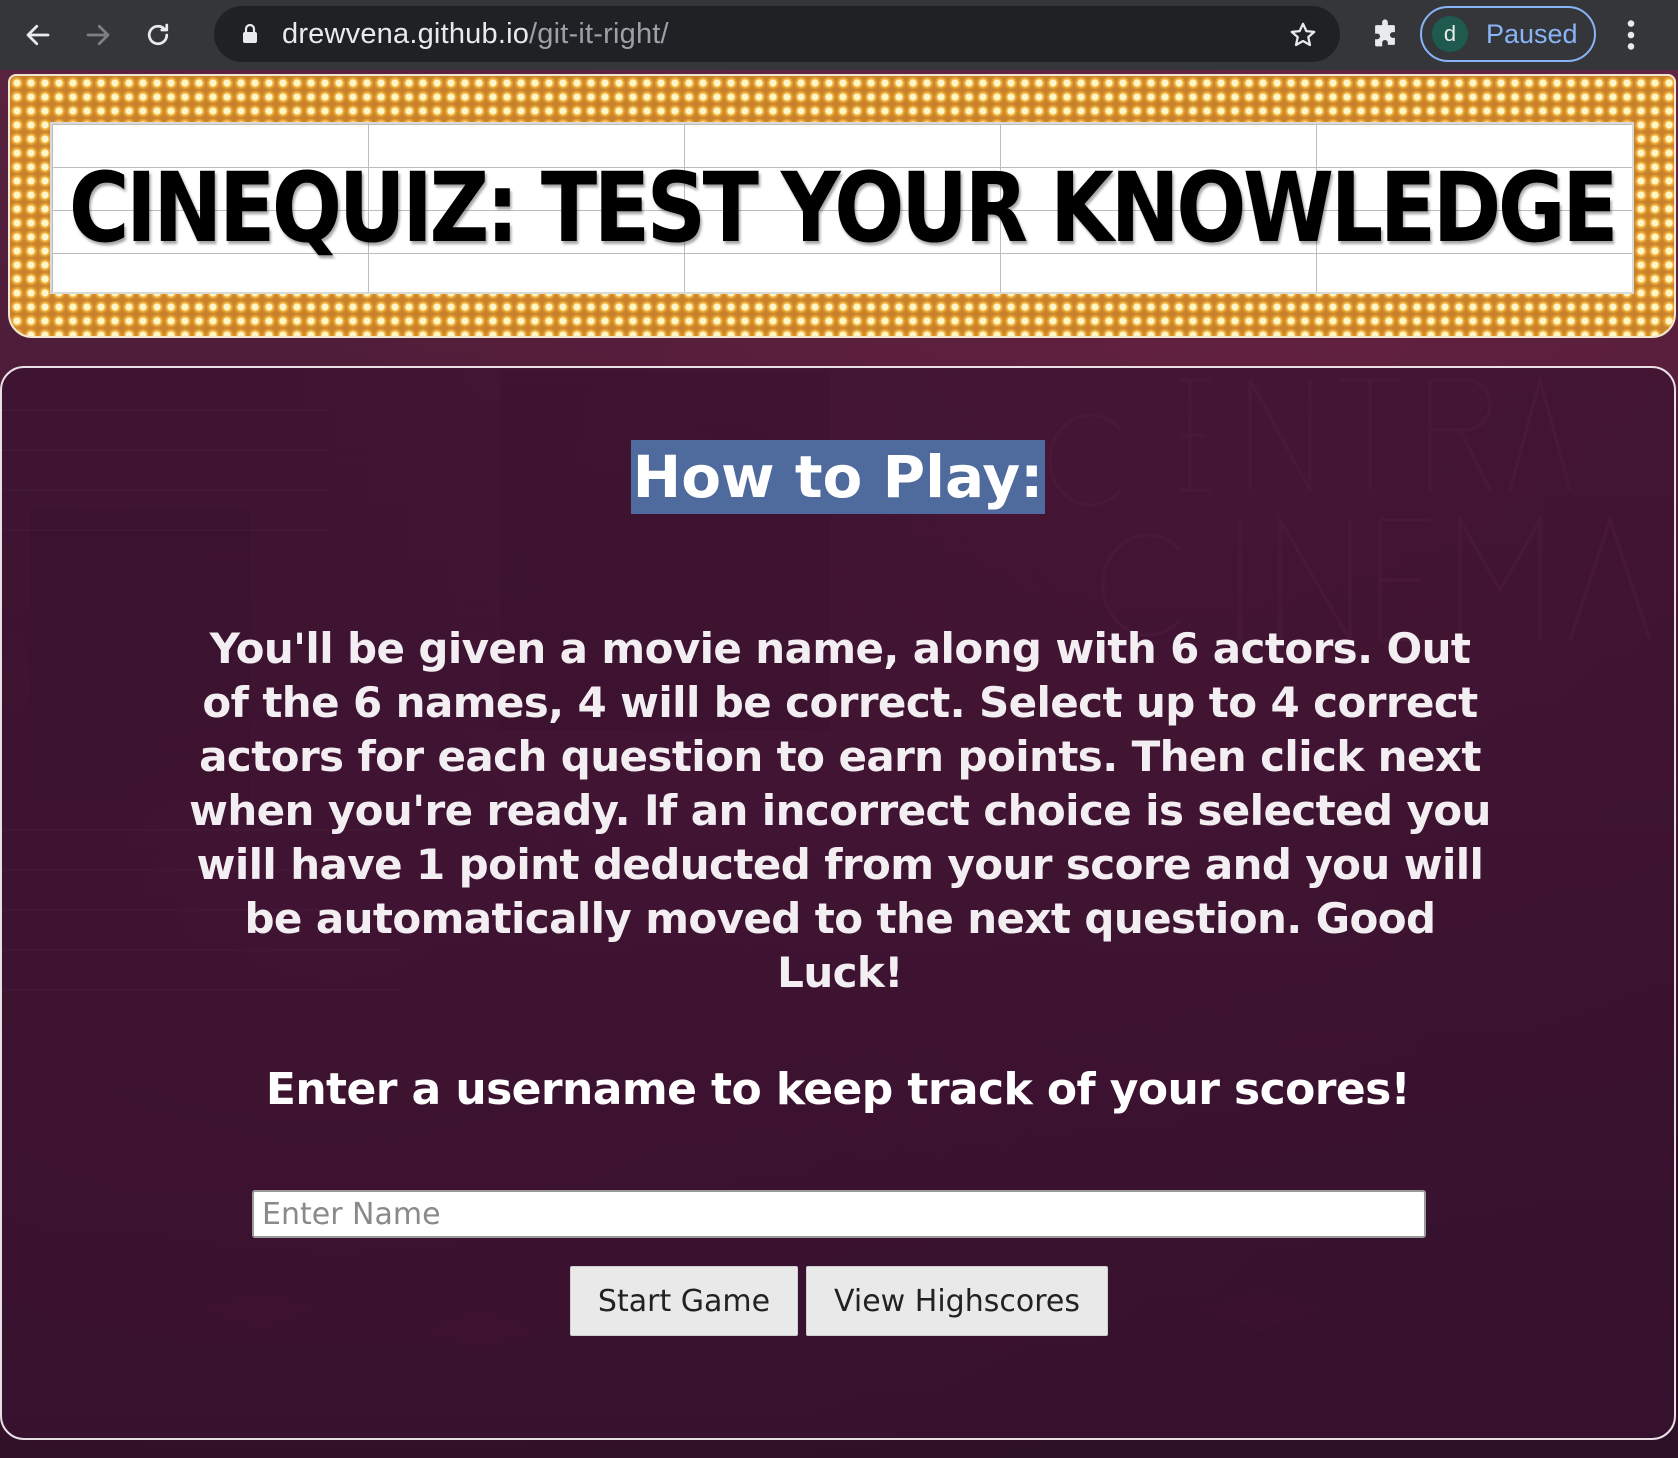 This screenshot has height=1458, width=1678. I want to click on reload-button, so click(158, 35).